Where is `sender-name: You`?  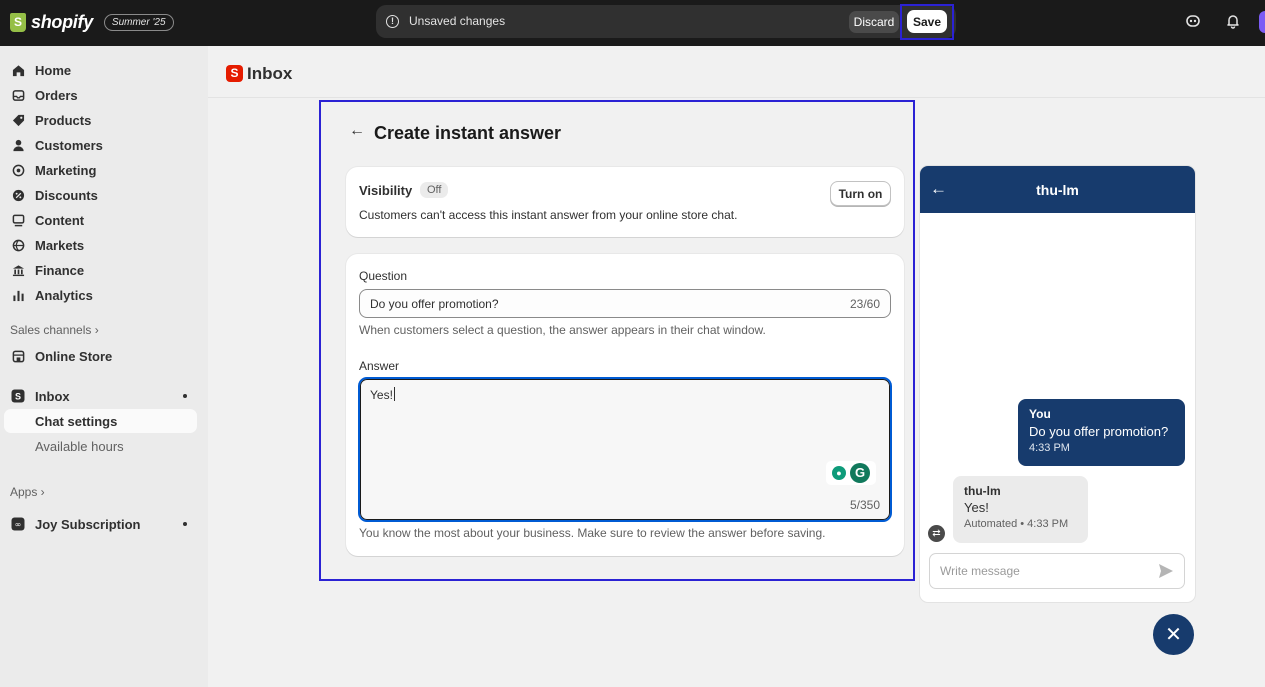 sender-name: You is located at coordinates (1040, 414).